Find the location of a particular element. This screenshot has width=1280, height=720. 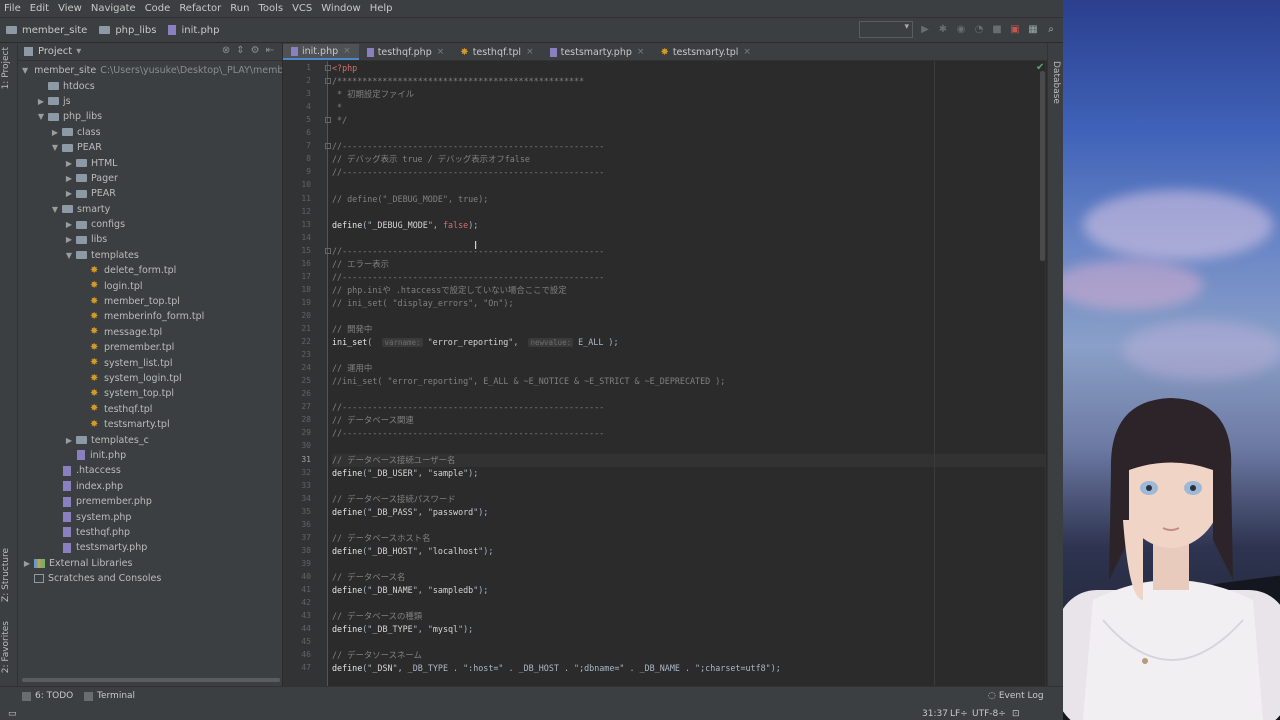

code-line: define("_DB_PASS", "password"); is located at coordinates (410, 512).